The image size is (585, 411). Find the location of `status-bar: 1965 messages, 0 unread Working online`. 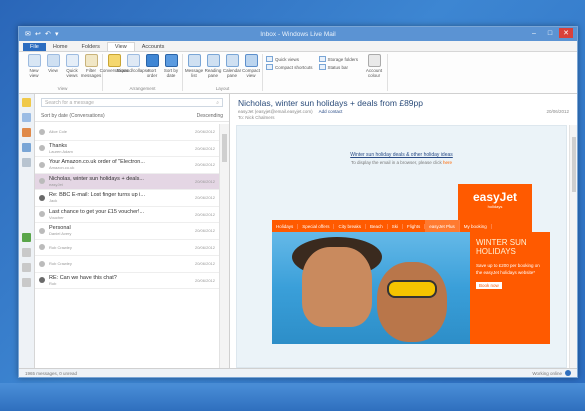

status-bar: 1965 messages, 0 unread Working online is located at coordinates (298, 372).